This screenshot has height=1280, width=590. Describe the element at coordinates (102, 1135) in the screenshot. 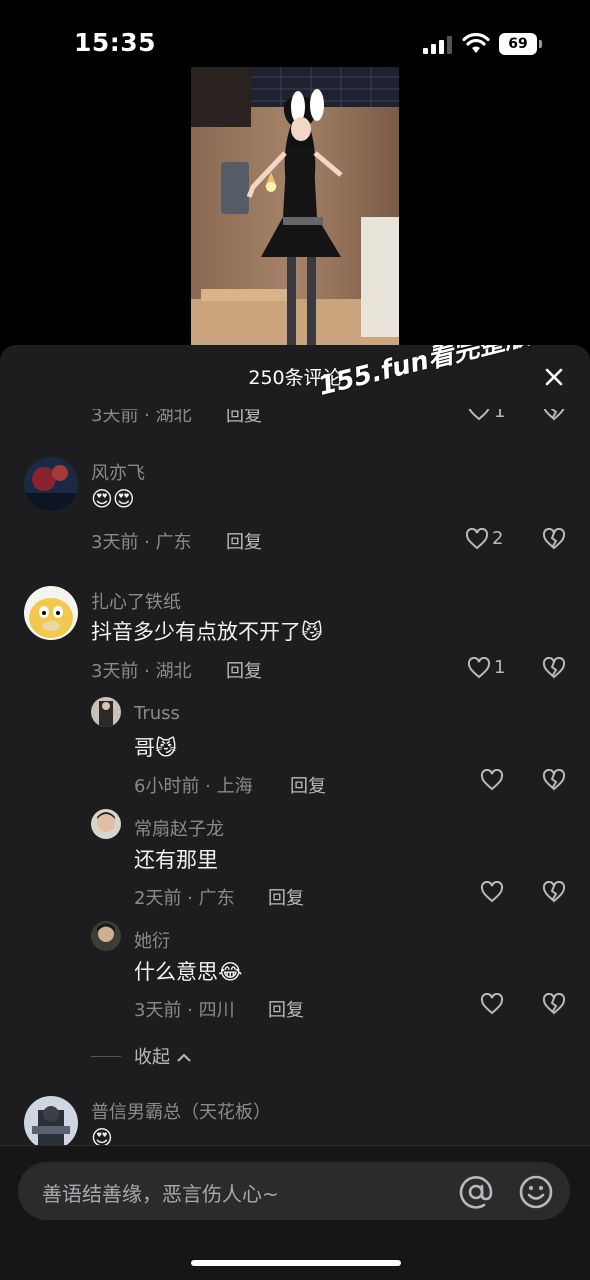

I see `comment-text: 😍` at that location.